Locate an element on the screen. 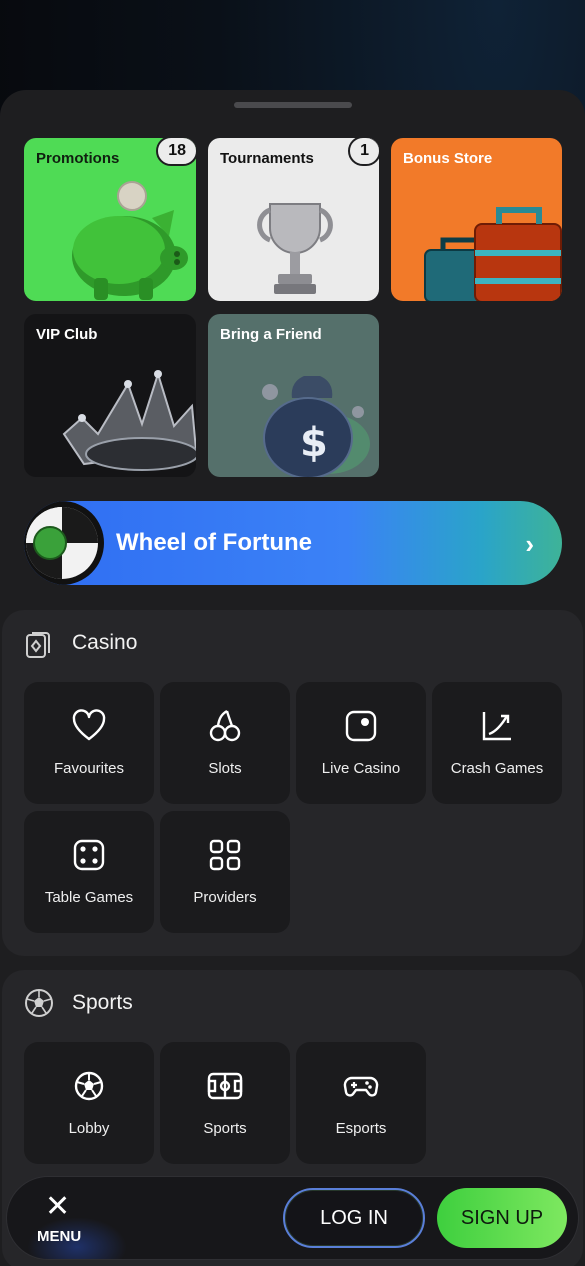 The width and height of the screenshot is (585, 1266). money-bag-icon: $ is located at coordinates (316, 426).